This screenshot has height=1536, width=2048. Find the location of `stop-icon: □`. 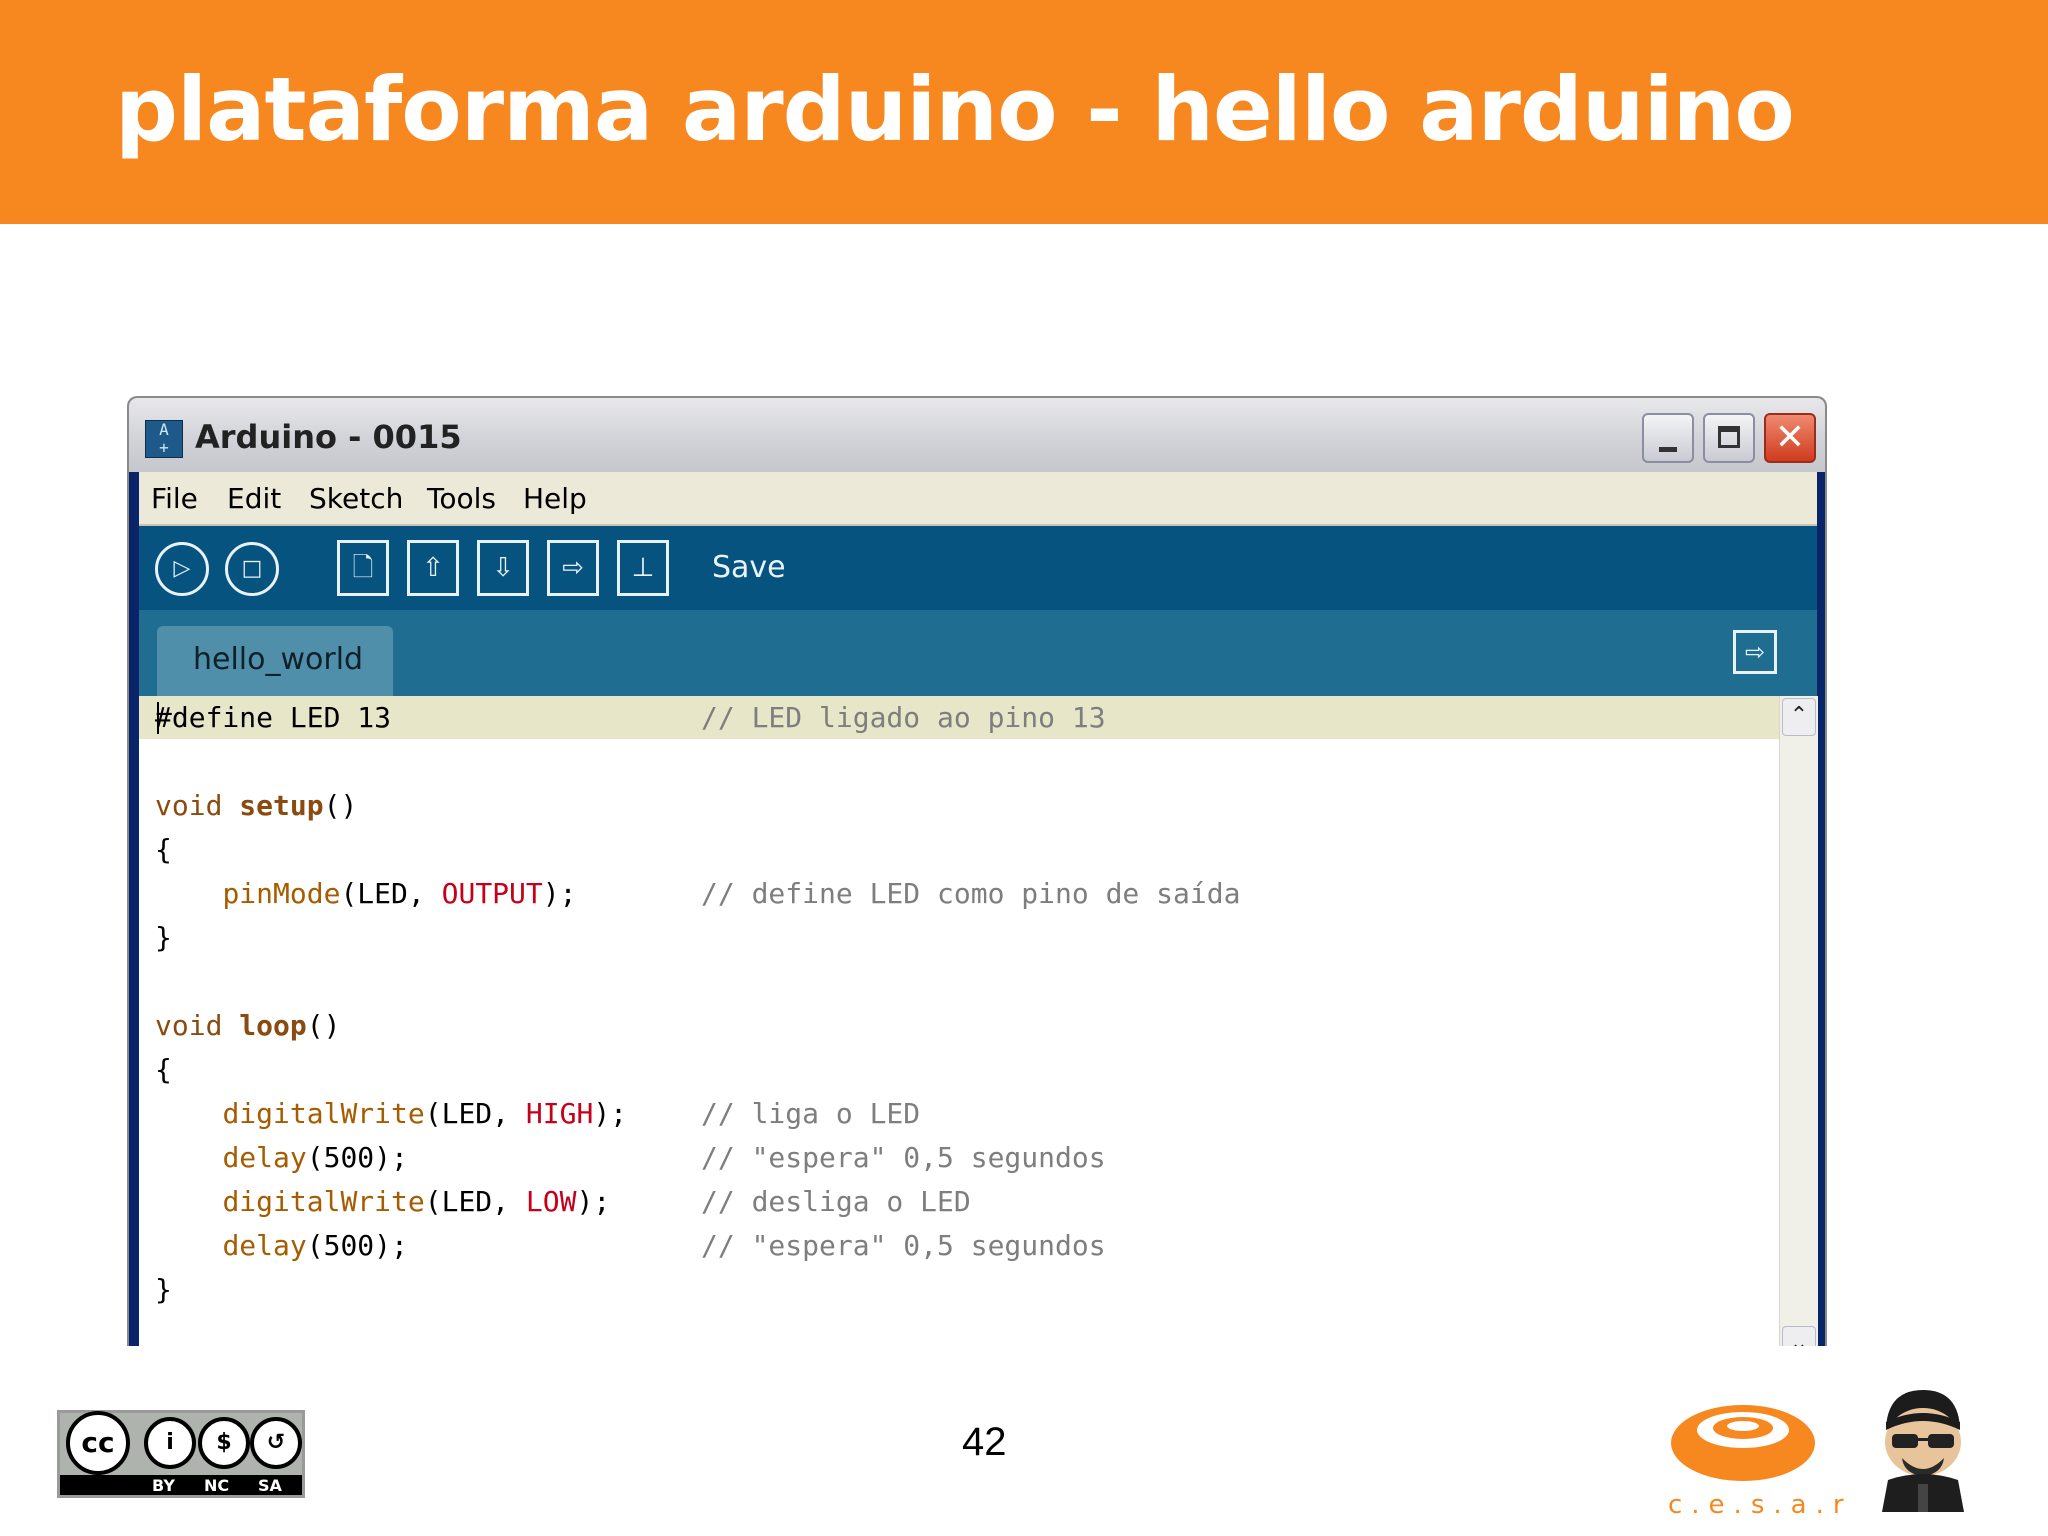

stop-icon: □ is located at coordinates (252, 569).